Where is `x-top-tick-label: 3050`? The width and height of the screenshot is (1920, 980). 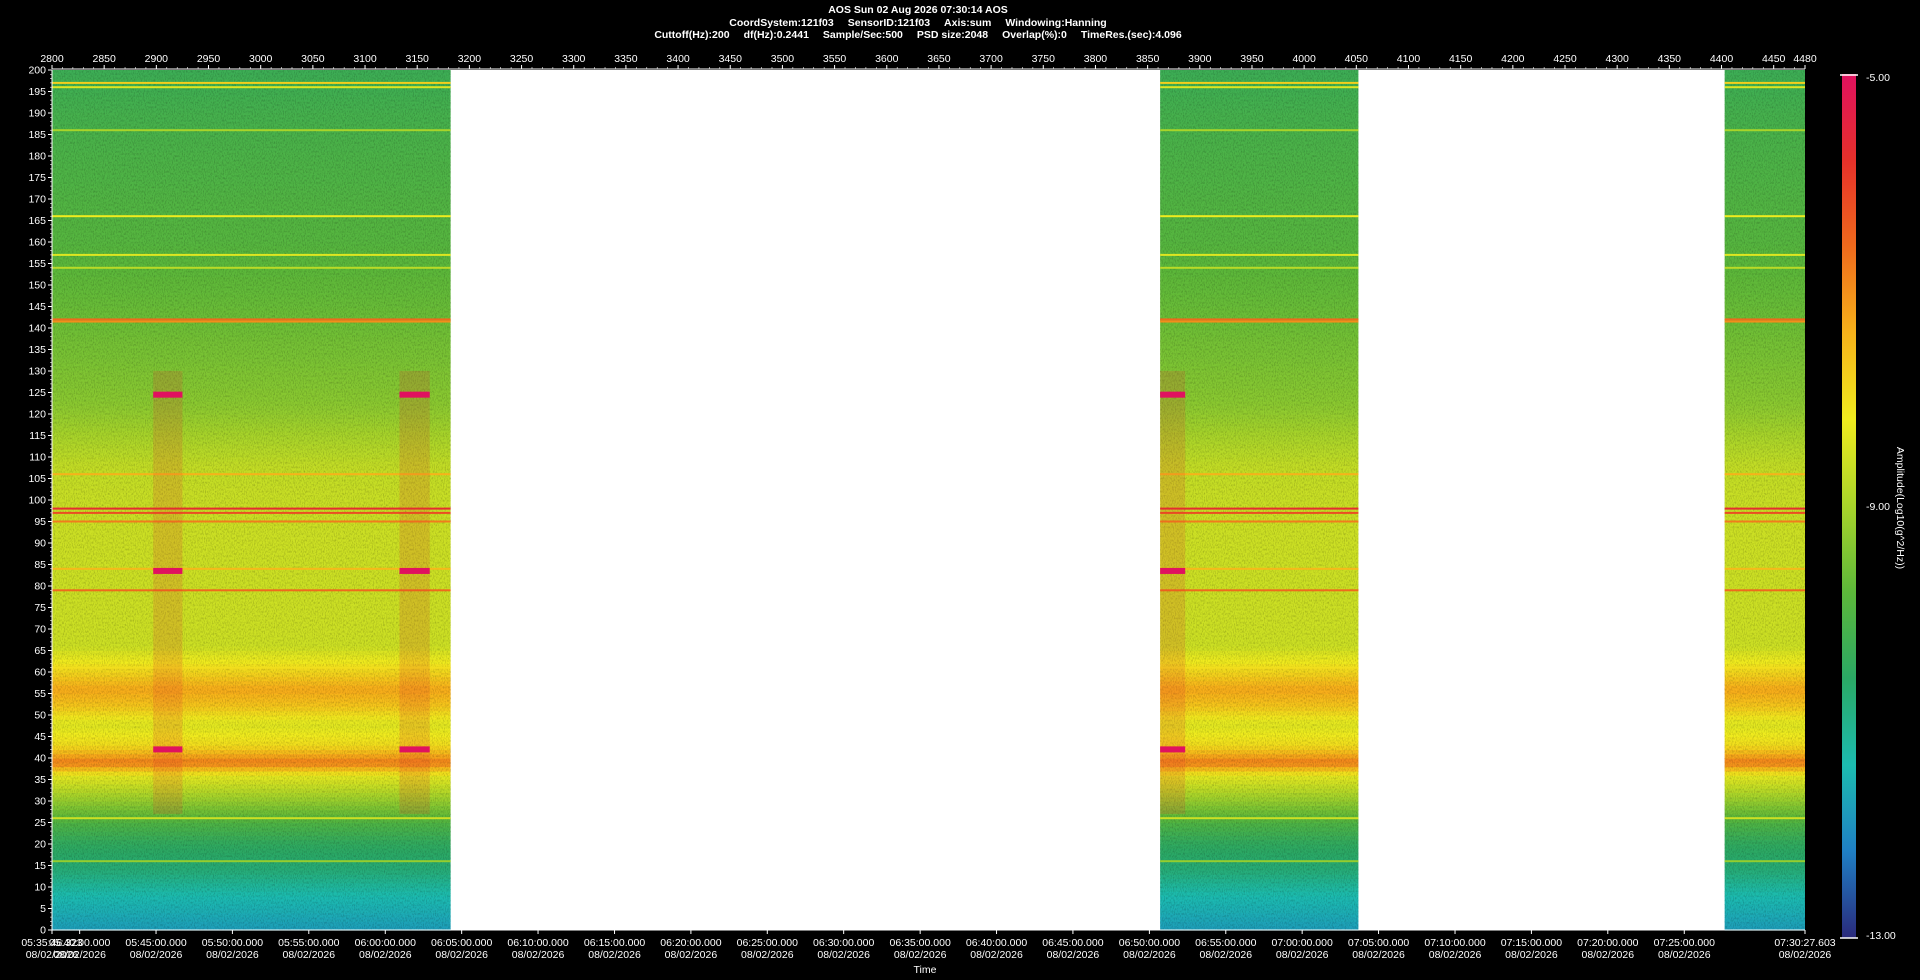 x-top-tick-label: 3050 is located at coordinates (313, 59).